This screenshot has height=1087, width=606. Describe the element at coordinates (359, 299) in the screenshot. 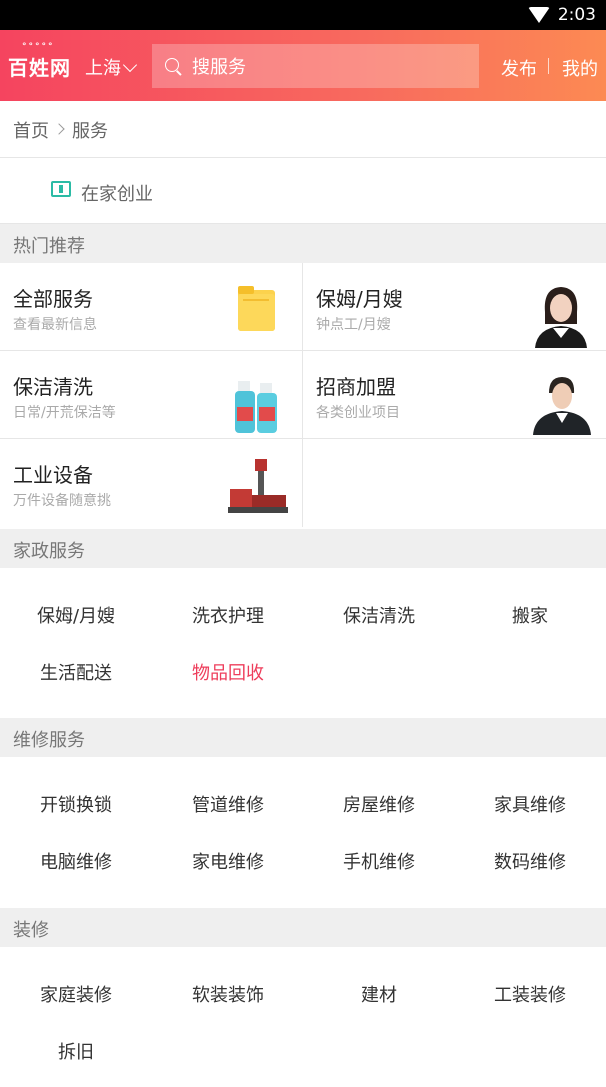

I see `card-title: 保姆/月嫂` at that location.